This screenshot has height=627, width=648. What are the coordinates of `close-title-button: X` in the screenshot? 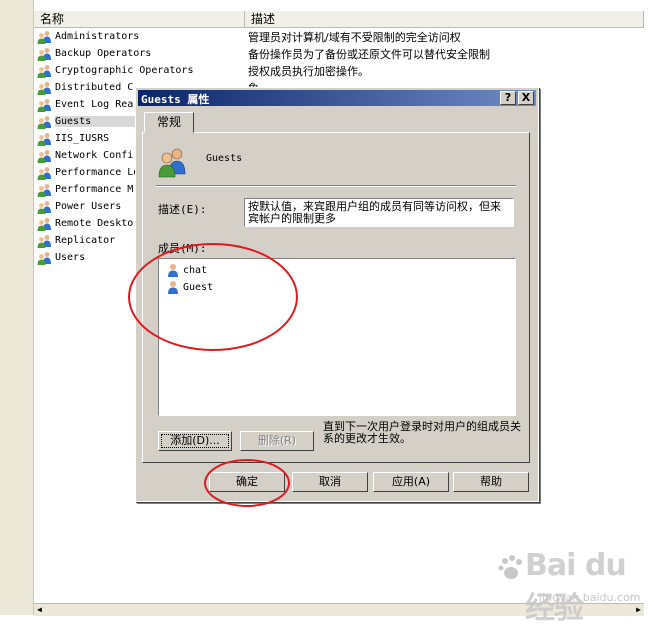 It's located at (526, 98).